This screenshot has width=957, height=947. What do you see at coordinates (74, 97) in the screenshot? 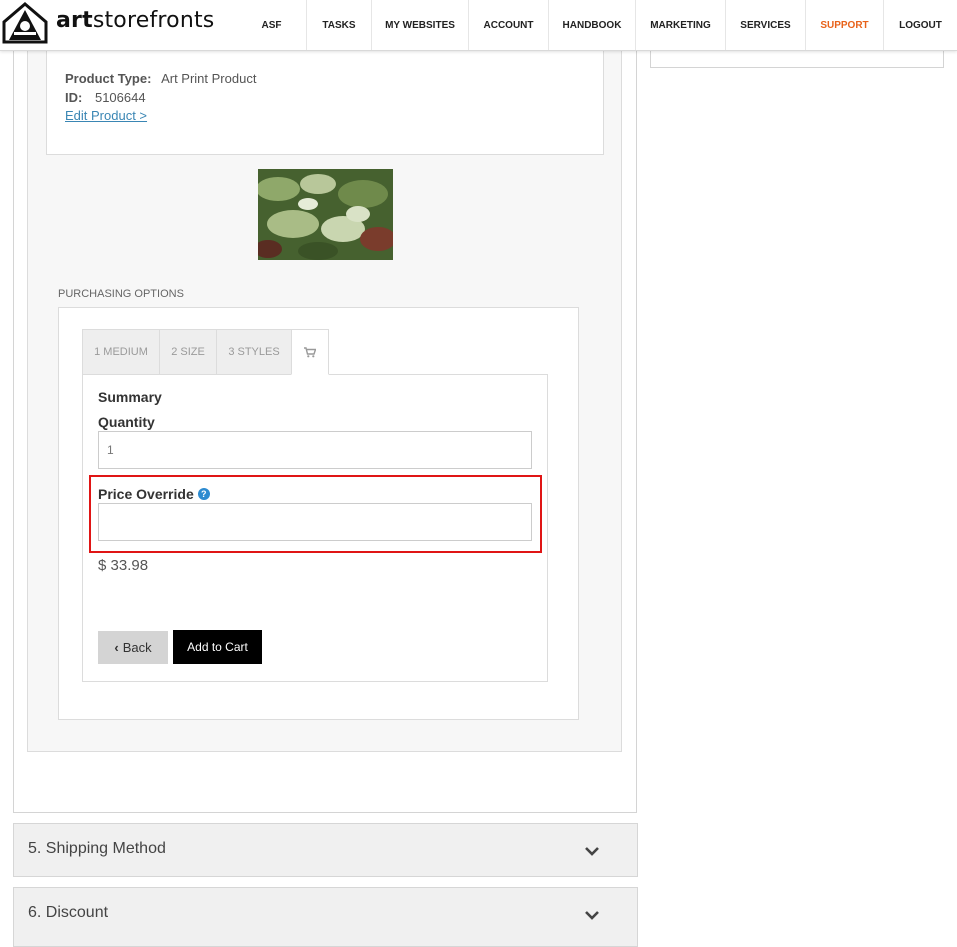
I see `product-id-label: ID:` at bounding box center [74, 97].